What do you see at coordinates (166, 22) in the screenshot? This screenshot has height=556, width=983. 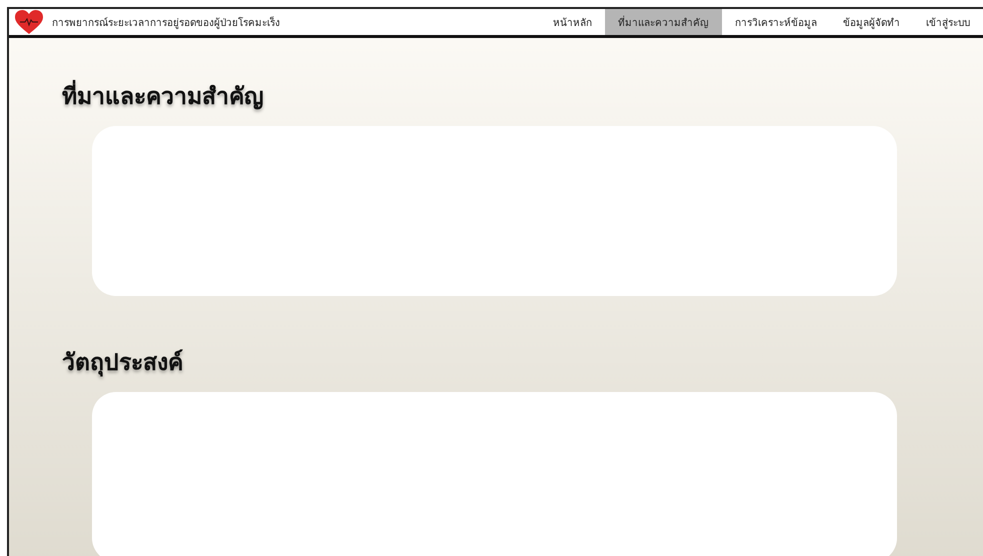 I see `site-title: การพยากรณ์ระยะเวลาการอยู่รอดของผู้ป่วยโรคมะเร็ง` at bounding box center [166, 22].